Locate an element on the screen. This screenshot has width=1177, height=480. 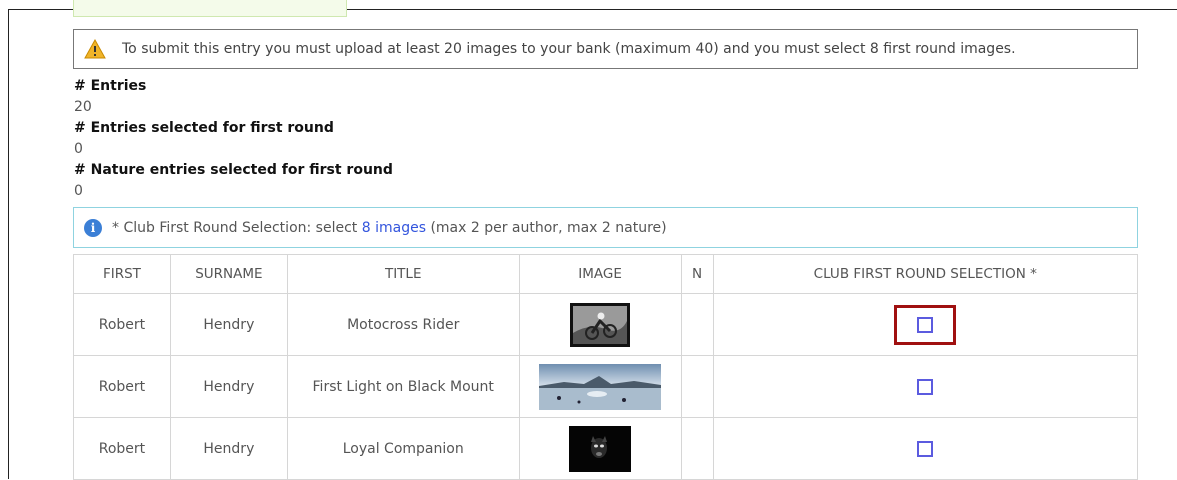
header-surname: SURNAME is located at coordinates (228, 274).